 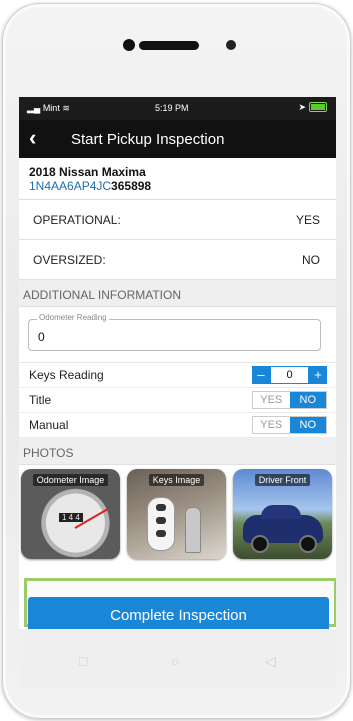 I want to click on odometer-photo: 1 4 4 Odometer Image, so click(x=70, y=514).